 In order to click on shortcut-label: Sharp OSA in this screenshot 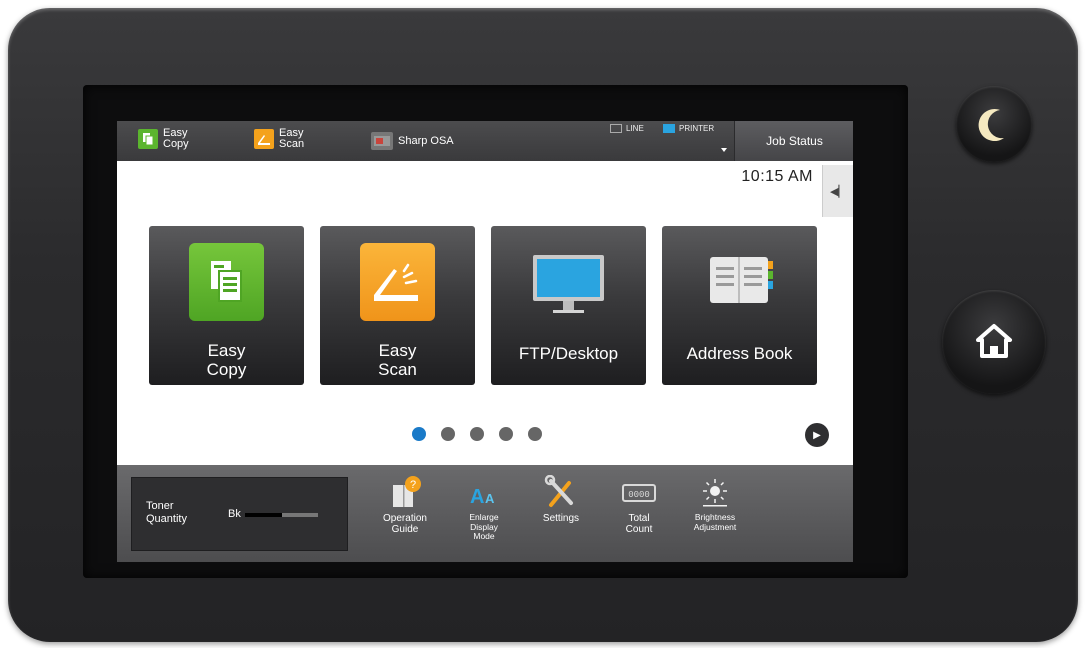, I will do `click(426, 140)`.